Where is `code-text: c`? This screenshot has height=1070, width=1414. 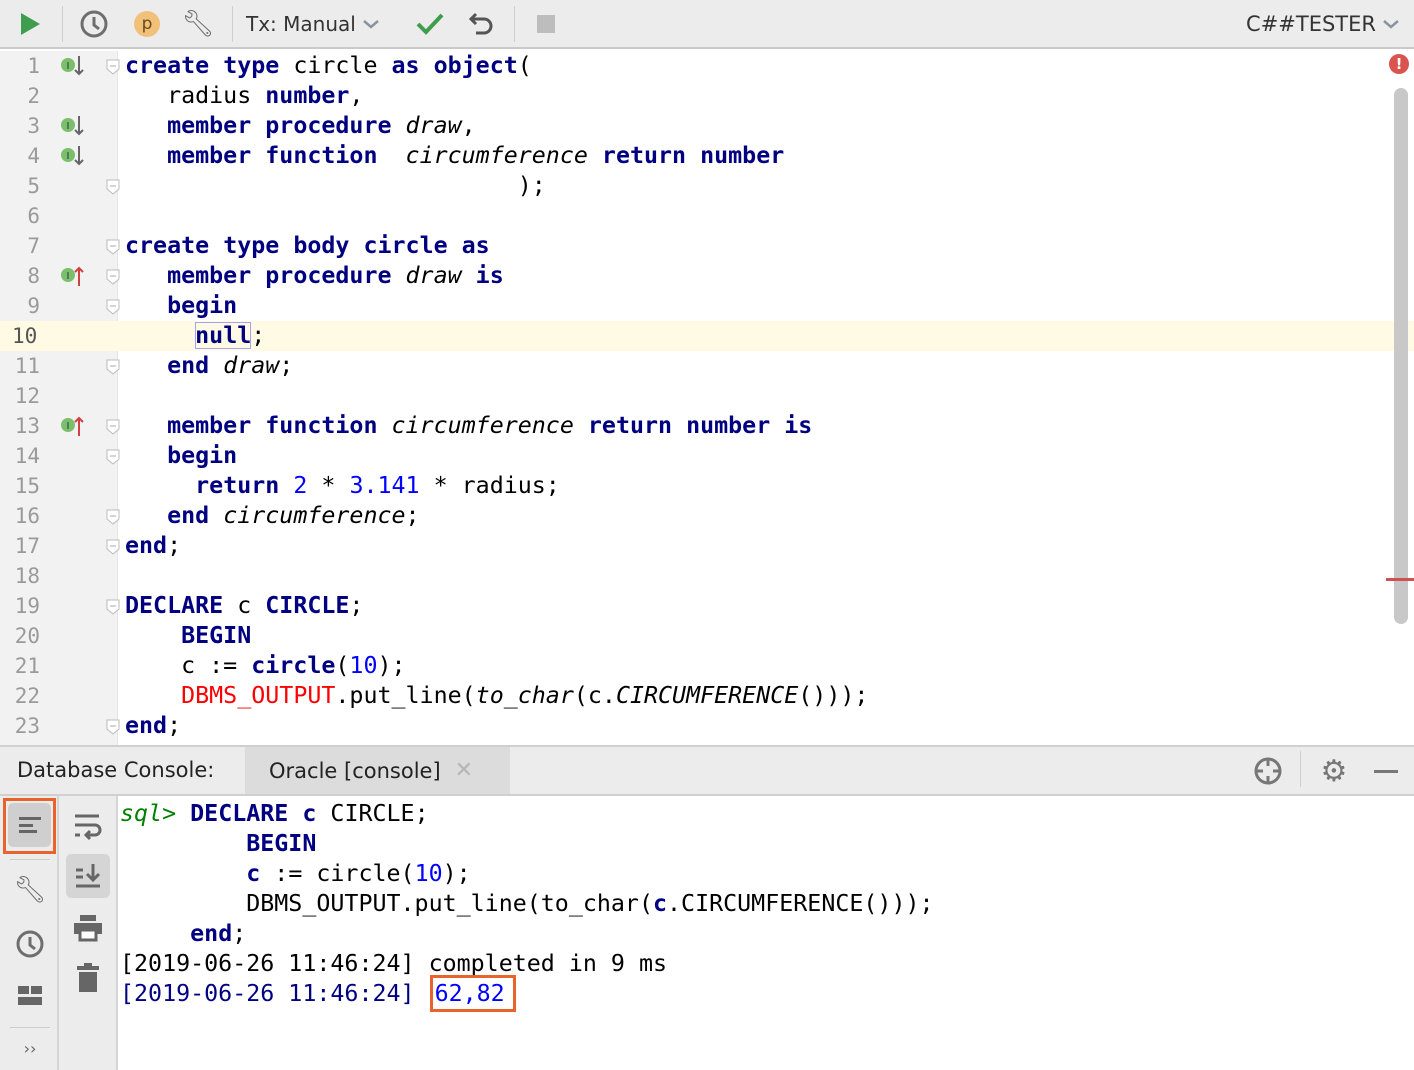 code-text: c is located at coordinates (244, 605).